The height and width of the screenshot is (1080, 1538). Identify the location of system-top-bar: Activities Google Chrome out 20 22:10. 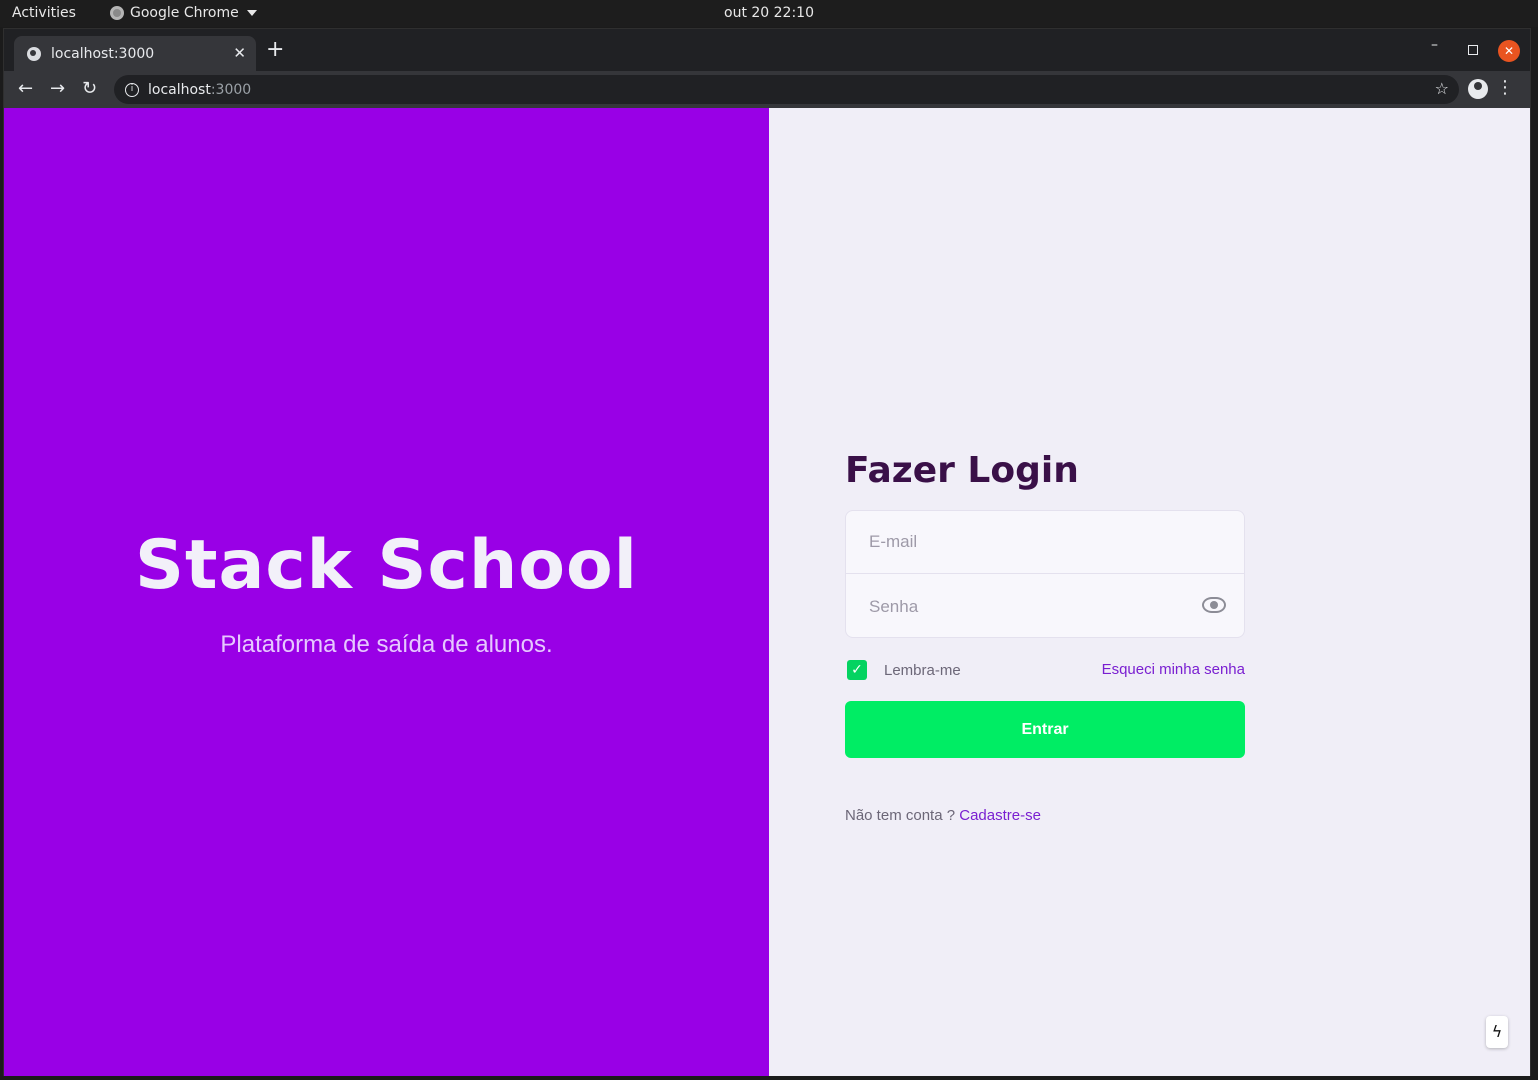
(769, 13).